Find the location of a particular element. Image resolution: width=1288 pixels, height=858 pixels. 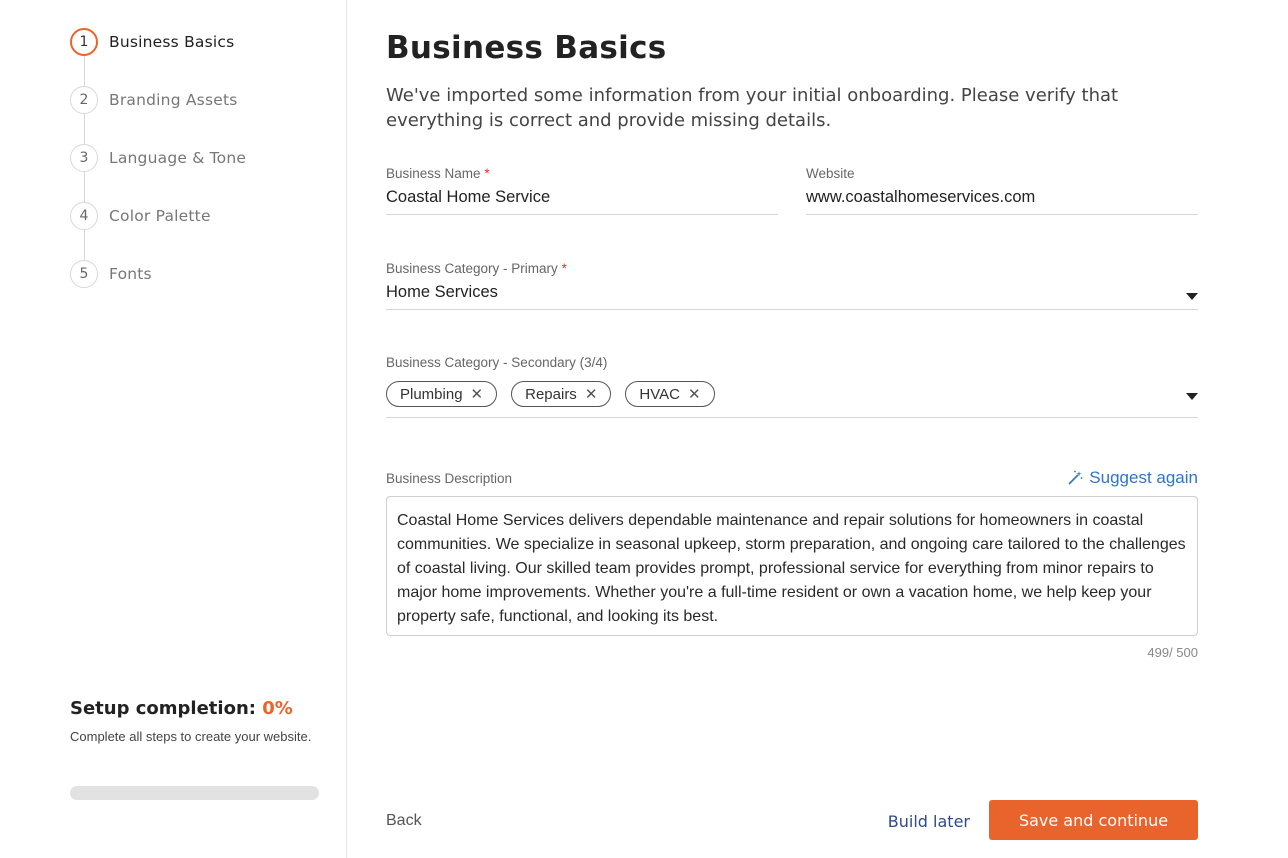

back-button: Back is located at coordinates (404, 821).